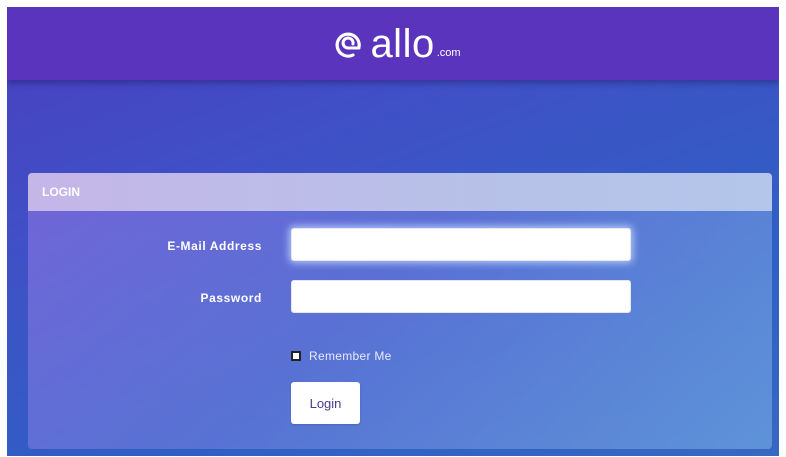  Describe the element at coordinates (448, 52) in the screenshot. I see `logo-domain-suffix: .com` at that location.